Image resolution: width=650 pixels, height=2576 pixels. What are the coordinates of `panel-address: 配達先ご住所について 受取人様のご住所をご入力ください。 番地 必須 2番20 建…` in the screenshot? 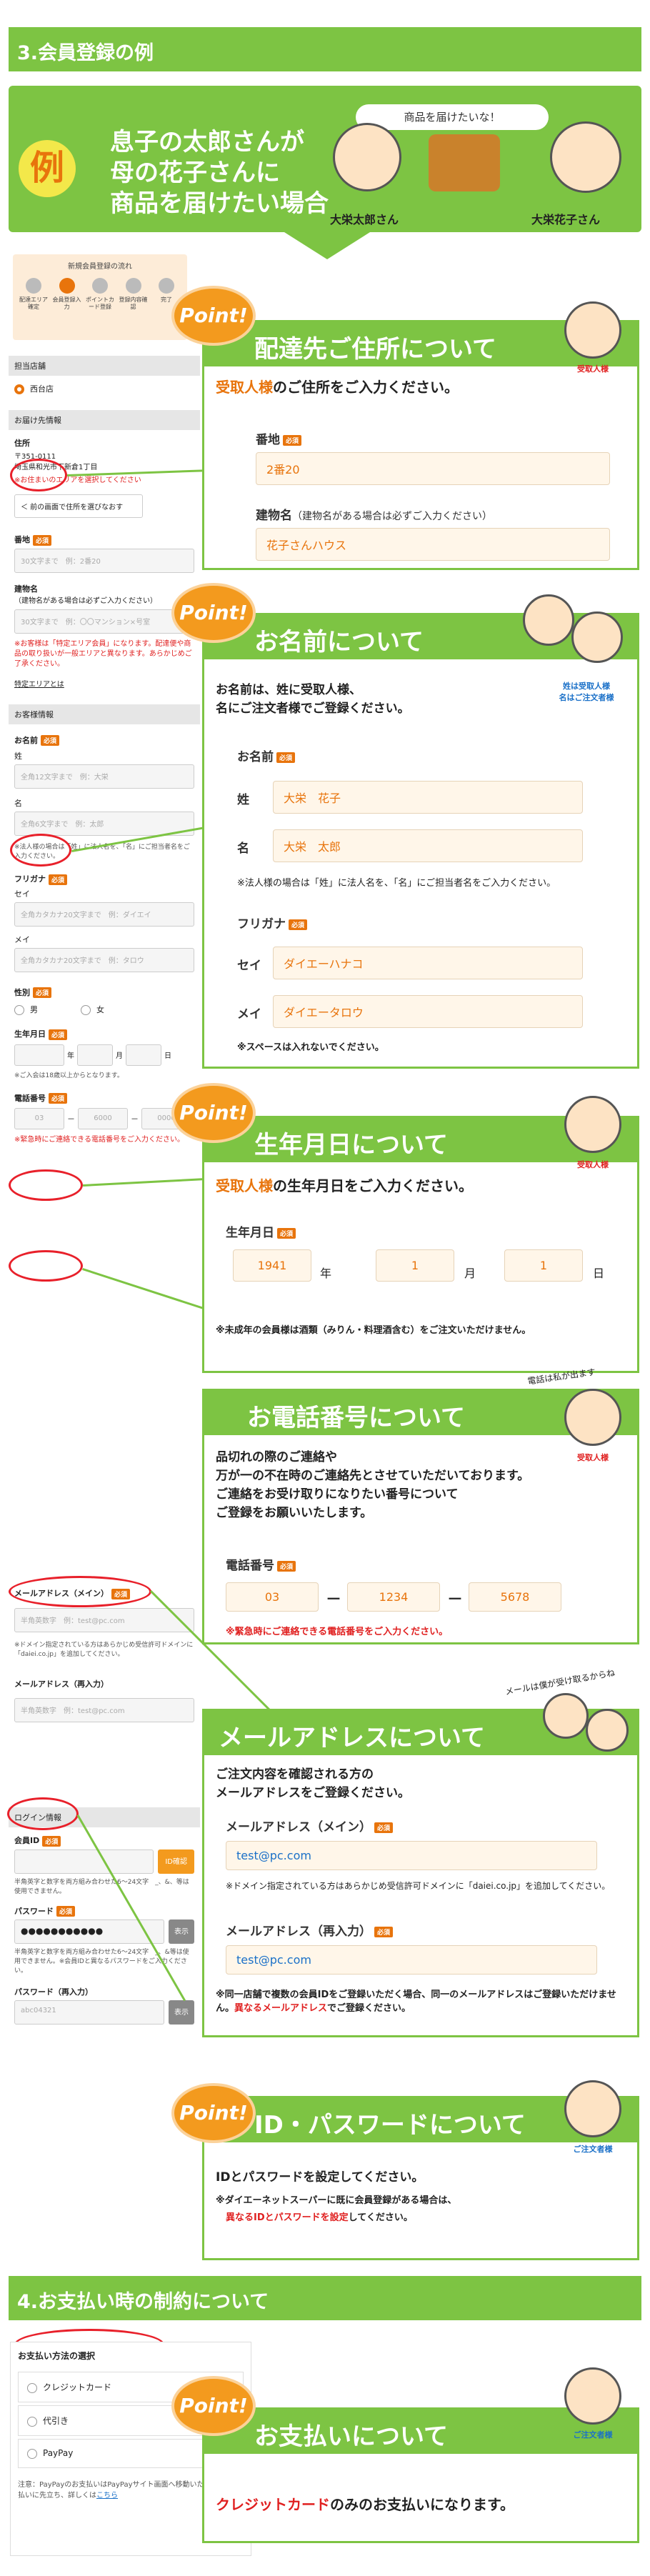 It's located at (420, 445).